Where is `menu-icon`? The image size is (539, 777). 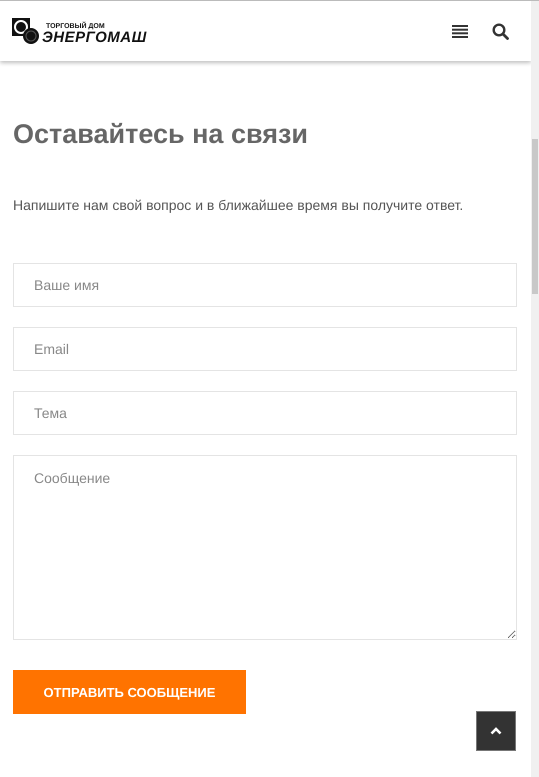
menu-icon is located at coordinates (460, 31).